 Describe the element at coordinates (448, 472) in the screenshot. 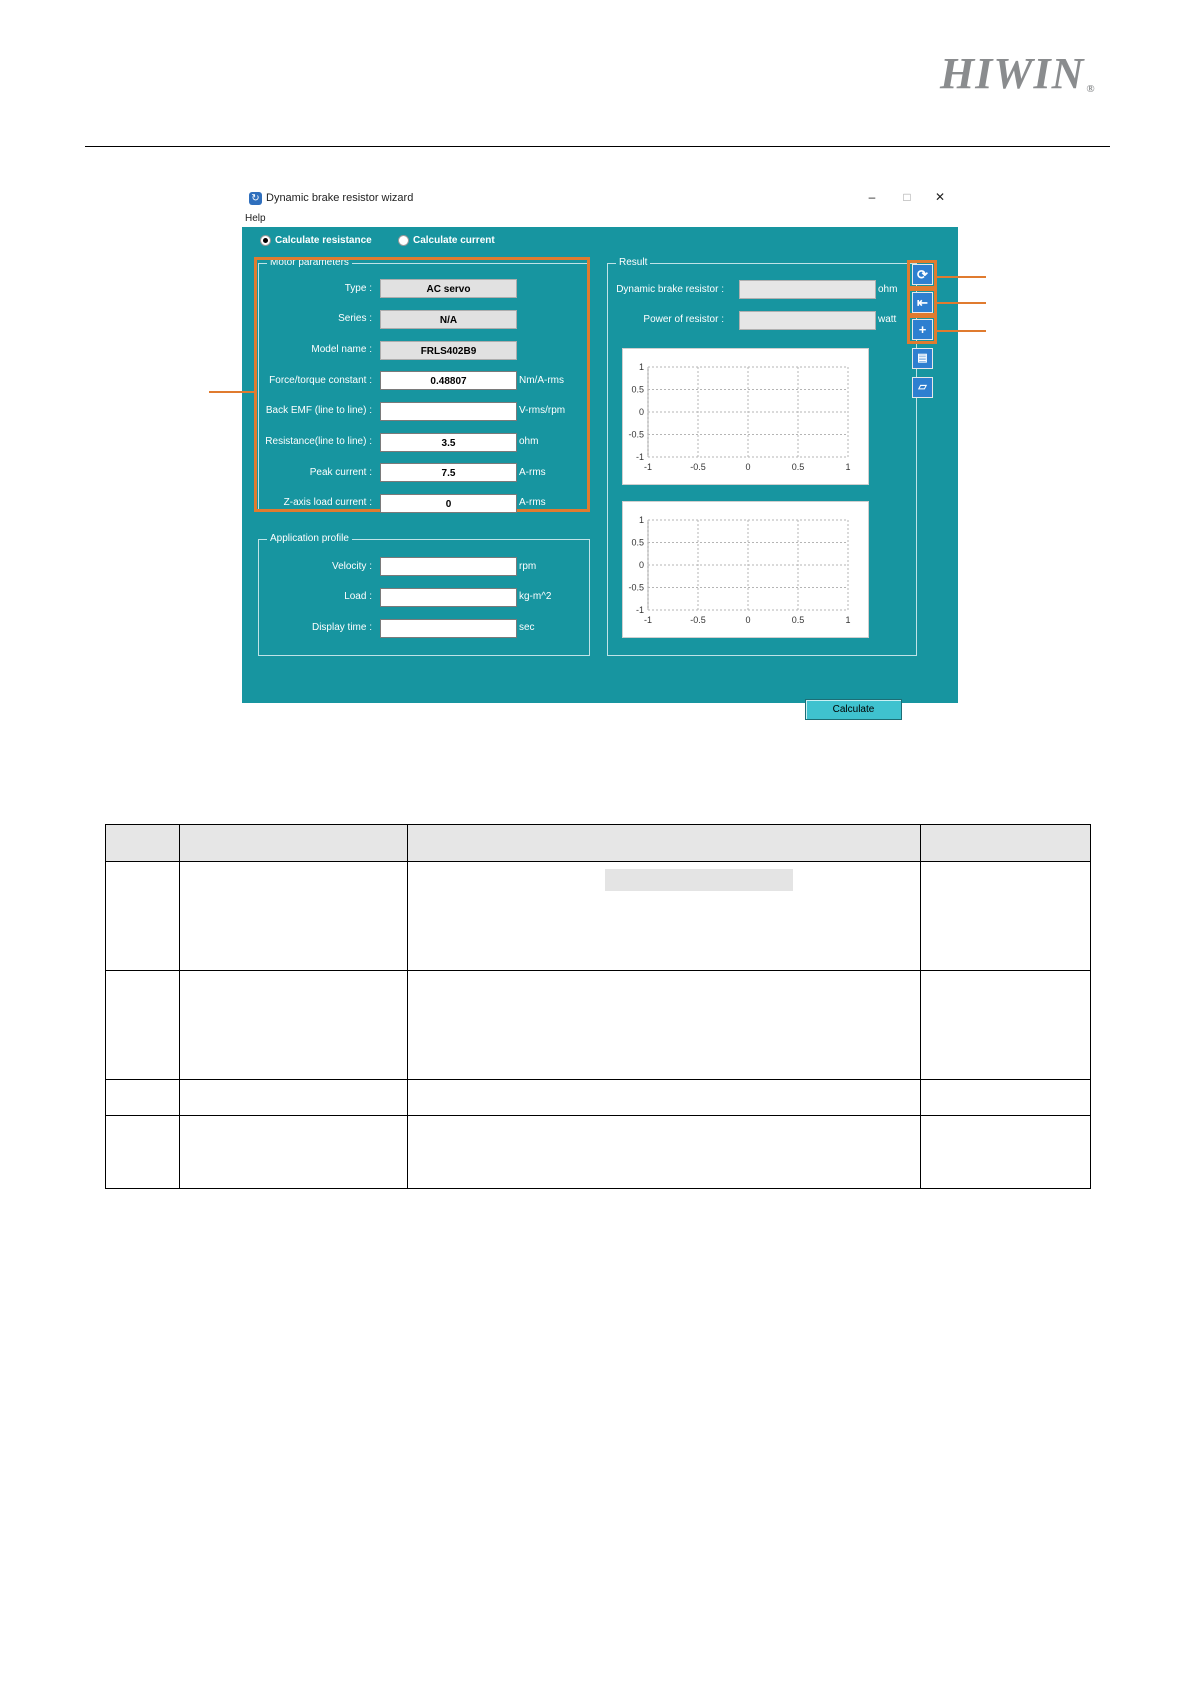

I see `peak-current-input: 7.5` at that location.